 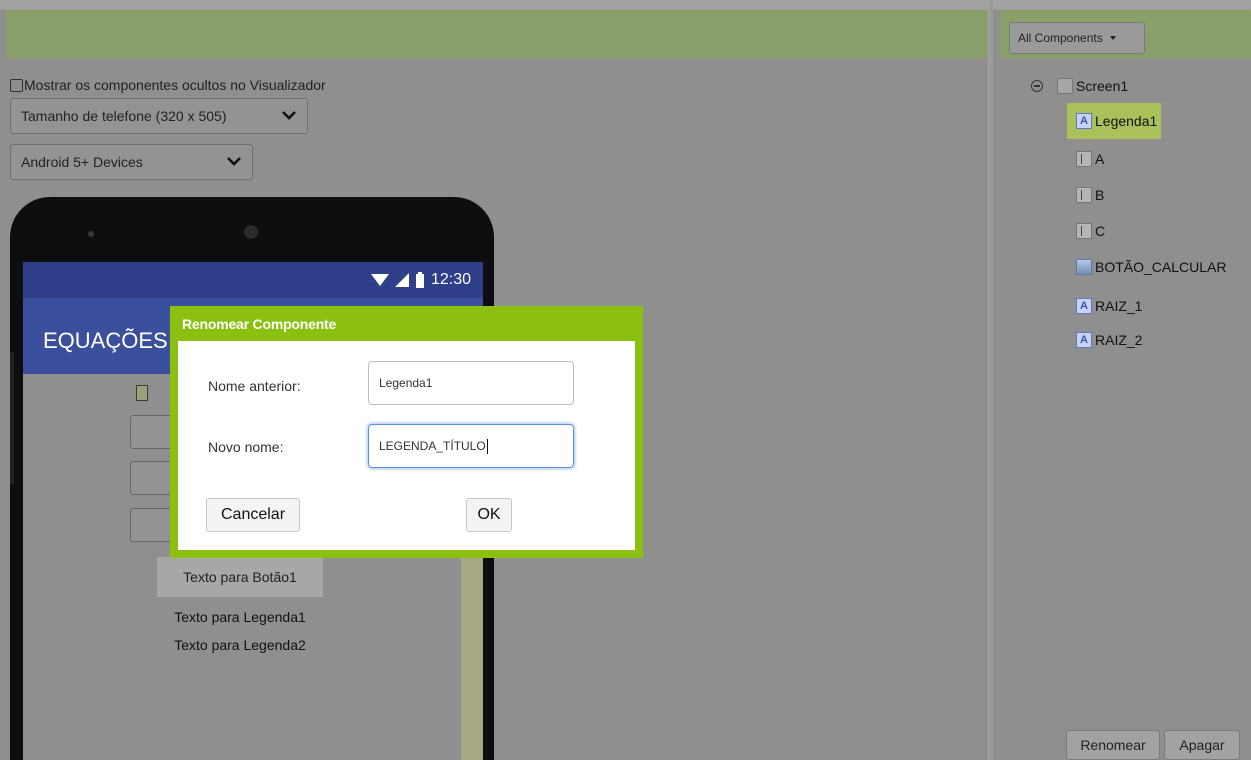 What do you see at coordinates (401, 280) in the screenshot?
I see `signal-icon` at bounding box center [401, 280].